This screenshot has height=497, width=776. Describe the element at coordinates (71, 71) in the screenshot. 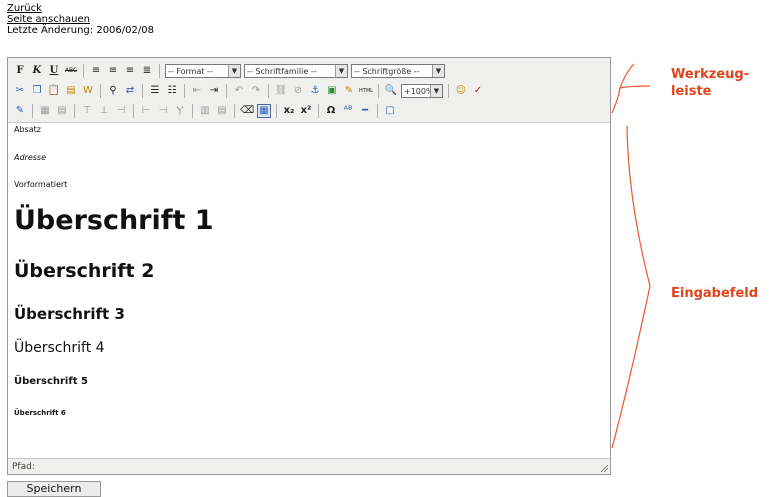

I see `strikethrough-button: ABC` at that location.